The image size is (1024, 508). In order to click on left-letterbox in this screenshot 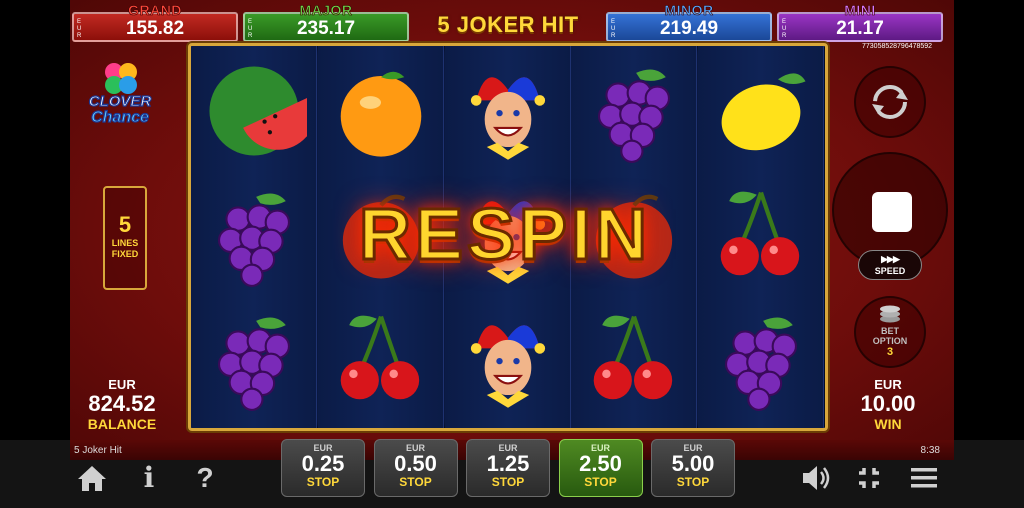, I will do `click(35, 254)`.